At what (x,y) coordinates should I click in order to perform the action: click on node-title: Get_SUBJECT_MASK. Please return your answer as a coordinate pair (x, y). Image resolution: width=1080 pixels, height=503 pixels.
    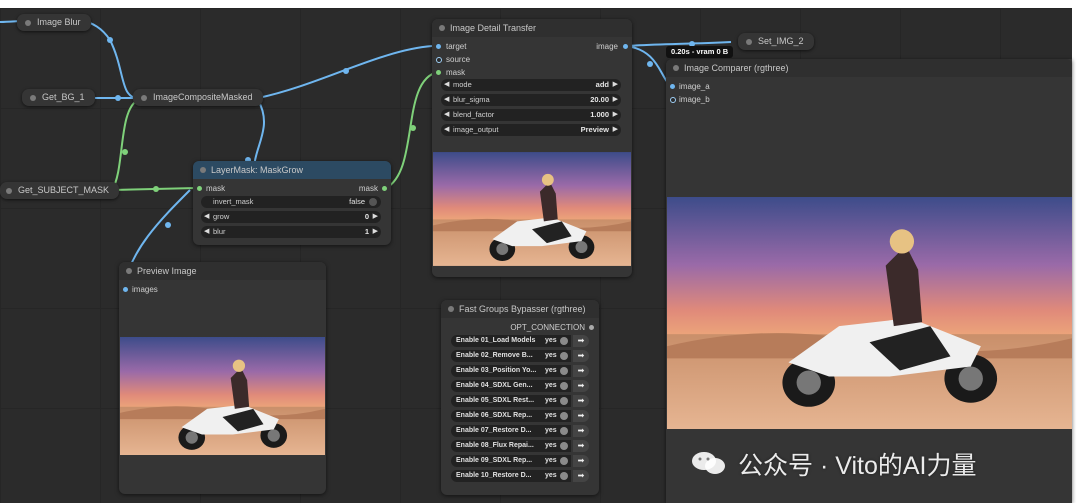
    Looking at the image, I should click on (64, 190).